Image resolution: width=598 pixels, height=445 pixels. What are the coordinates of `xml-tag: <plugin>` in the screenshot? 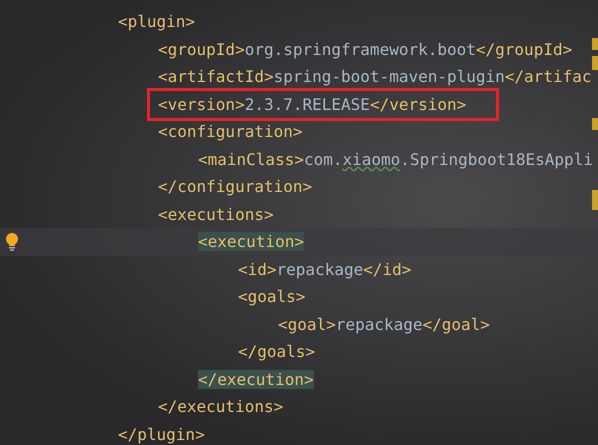 It's located at (157, 22).